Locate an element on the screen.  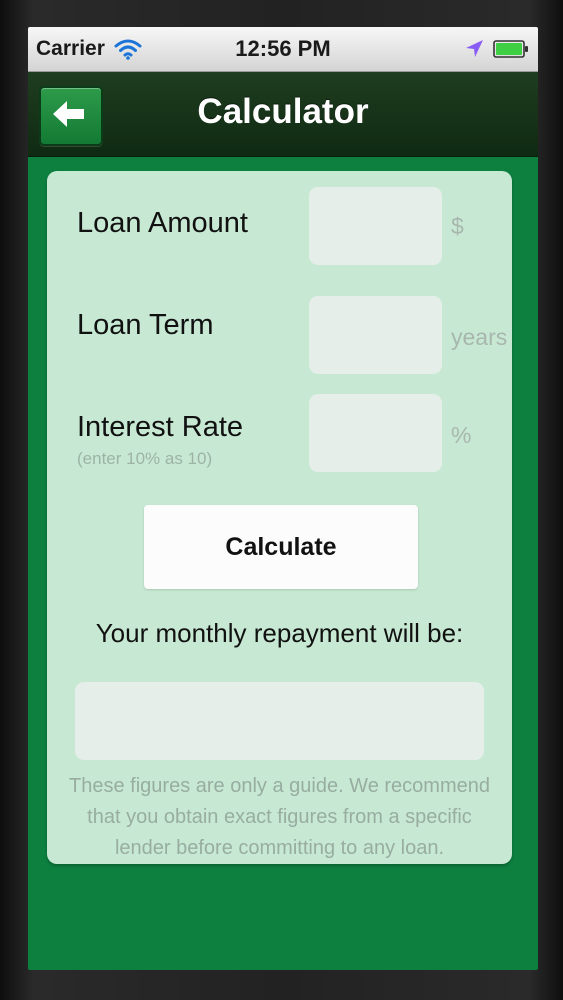
status-bar: Carrier 12:56 PM is located at coordinates (283, 49).